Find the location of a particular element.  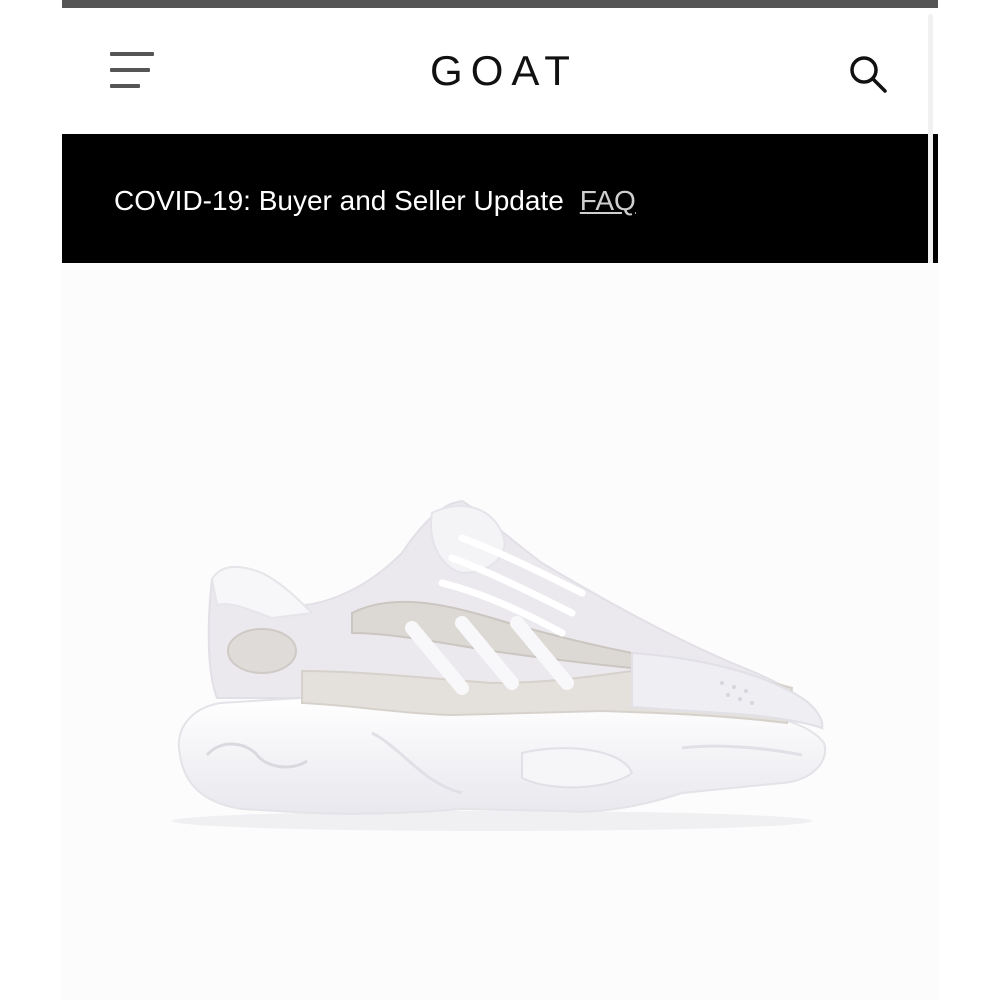

brand-logo: GOAT is located at coordinates (500, 71).